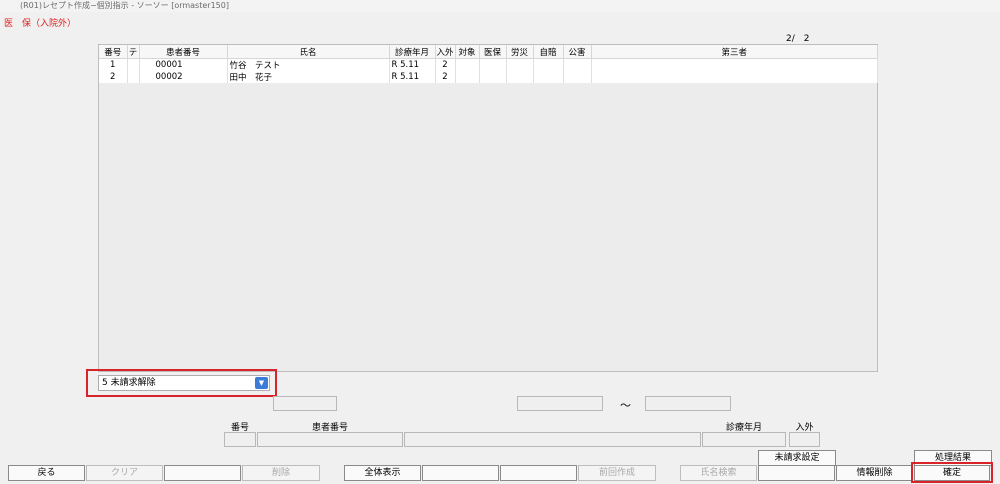 This screenshot has width=1000, height=484. I want to click on delete-button: 削除, so click(281, 473).